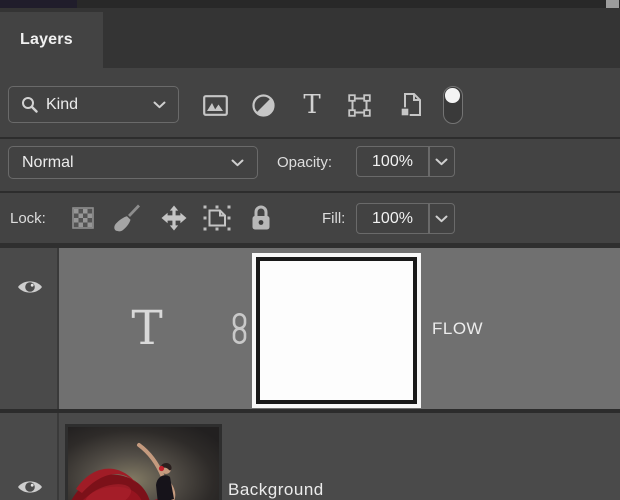 The height and width of the screenshot is (500, 620). I want to click on lock-position-icon, so click(174, 218).